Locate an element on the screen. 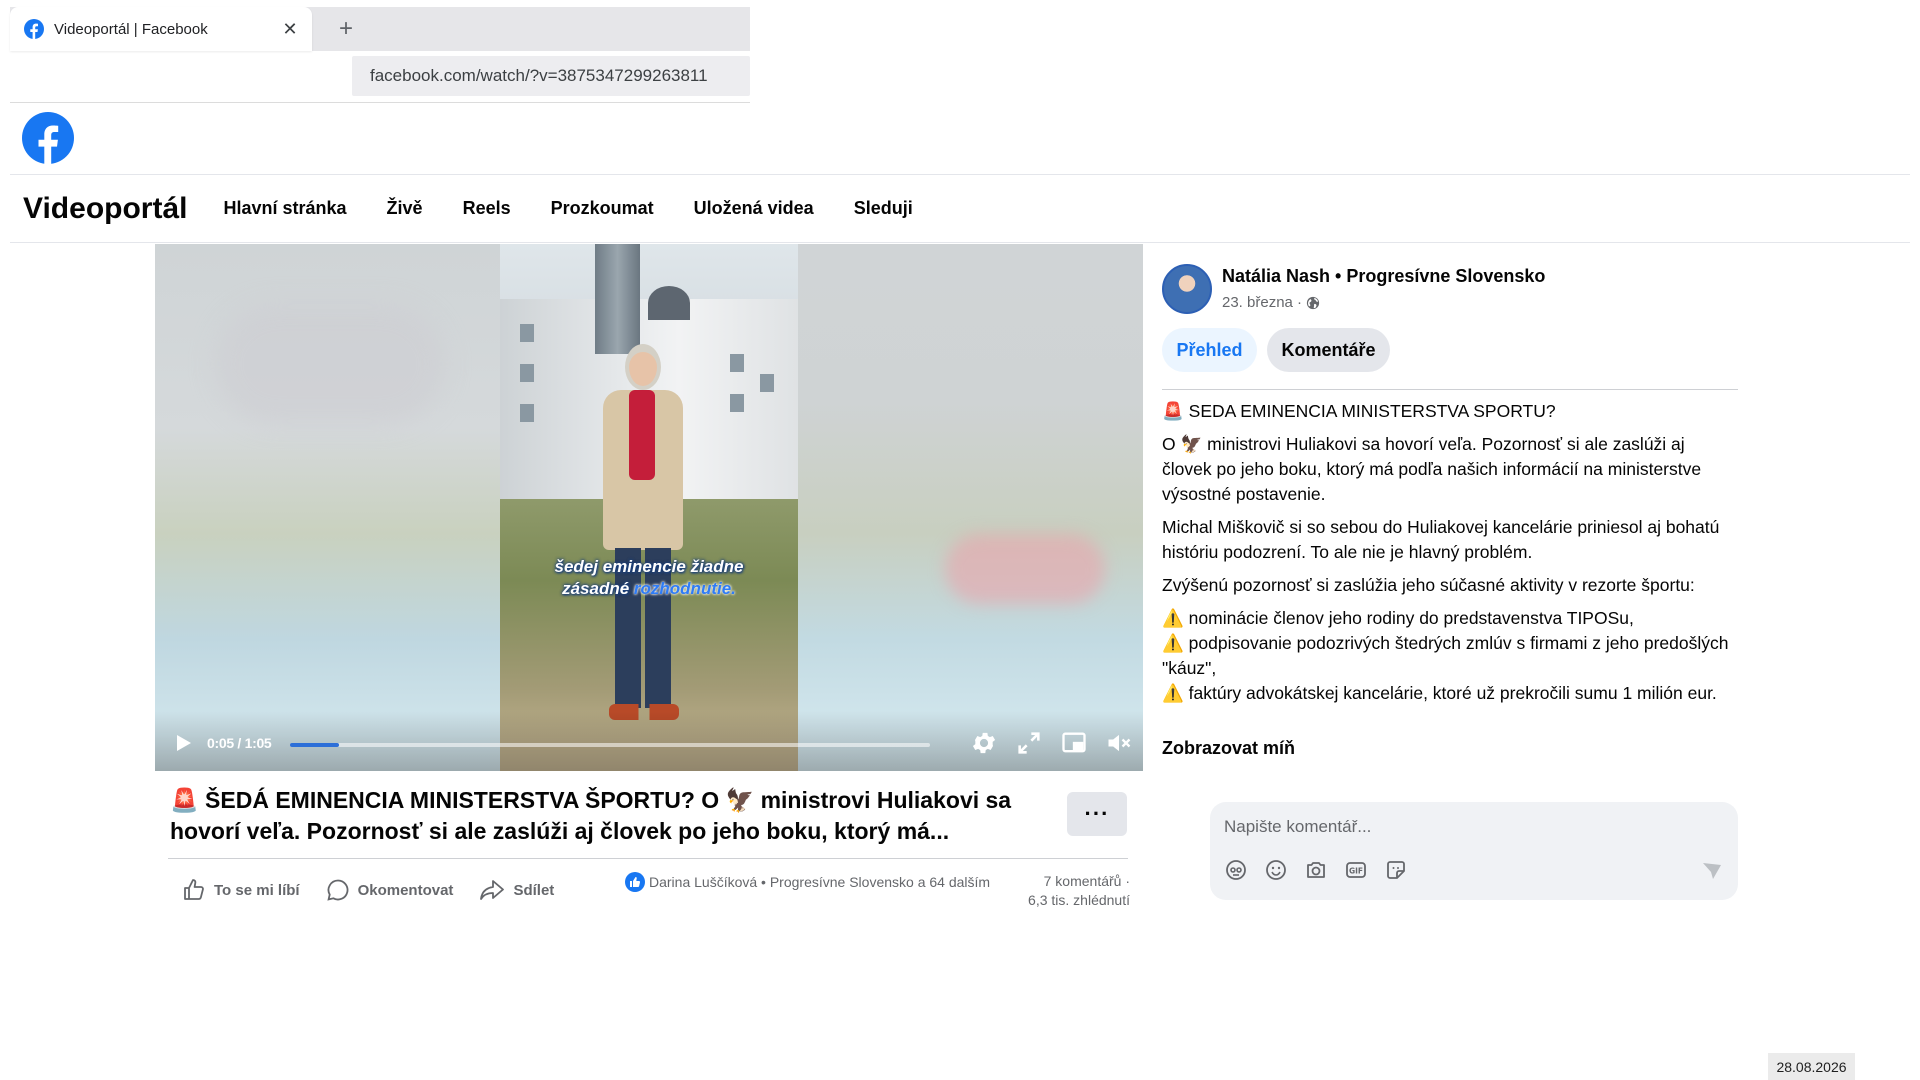 Image resolution: width=1920 pixels, height=1080 pixels. gif-icon: GIF is located at coordinates (1356, 870).